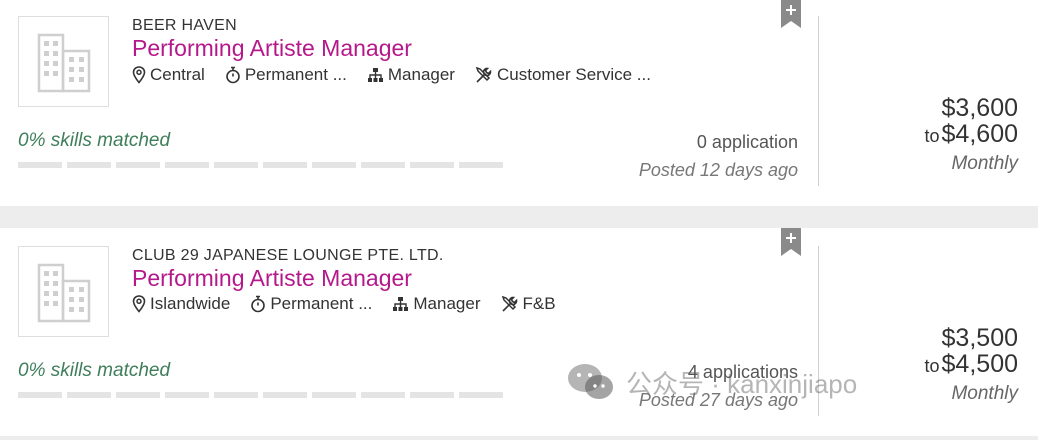 This screenshot has height=440, width=1038. I want to click on salary-block: $3,500 to$4,500 Monthly, so click(971, 367).